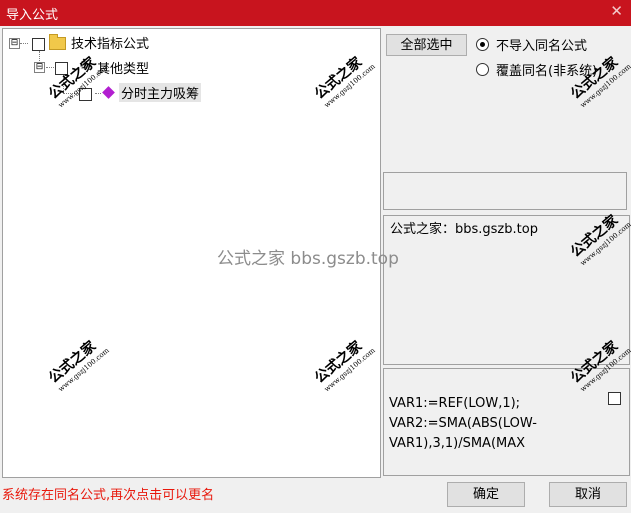 The height and width of the screenshot is (513, 631). I want to click on formula-gem-icon, so click(108, 92).